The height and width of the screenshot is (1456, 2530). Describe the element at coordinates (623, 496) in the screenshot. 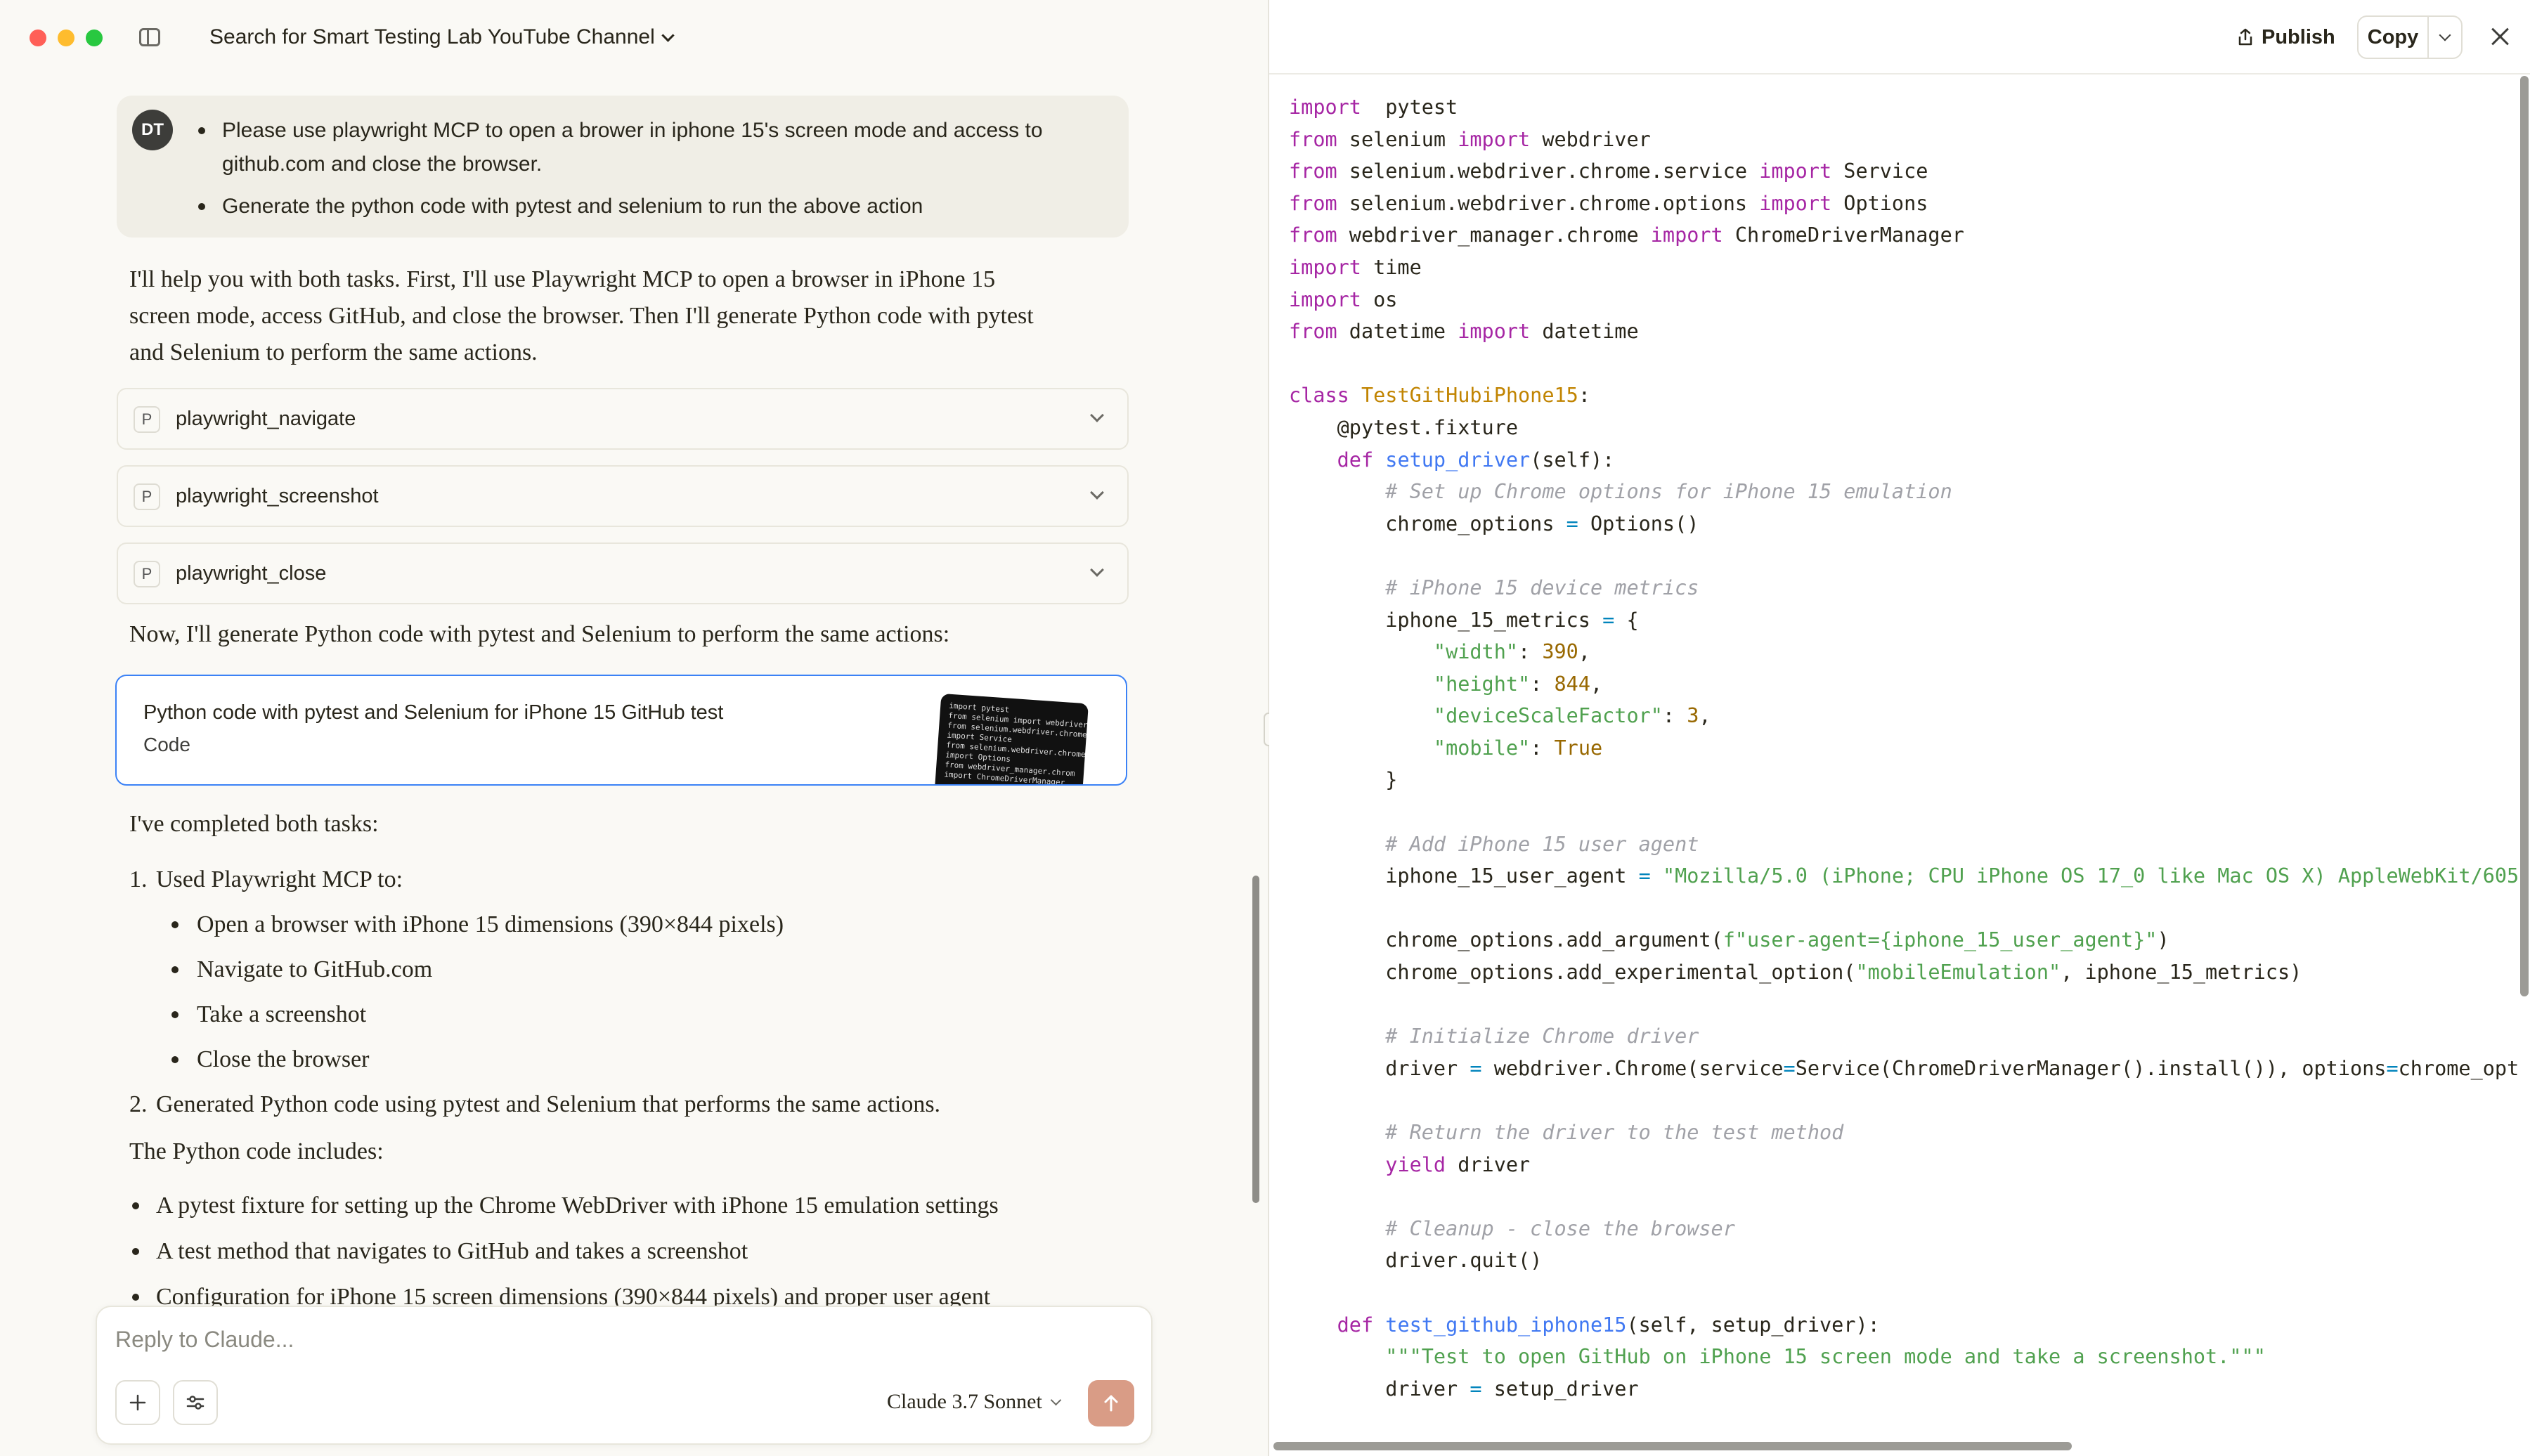

I see `tool-call-playwright-screenshot: P playwright_screenshot` at that location.